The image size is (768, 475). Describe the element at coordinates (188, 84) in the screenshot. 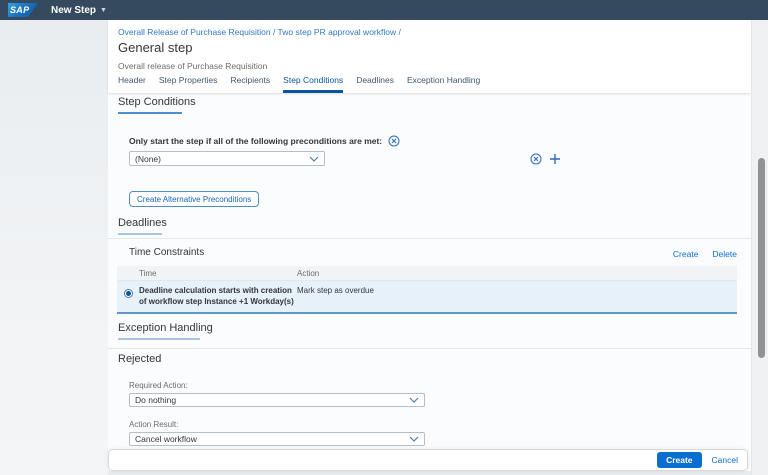

I see `tab-step-properties: Step Properties` at that location.